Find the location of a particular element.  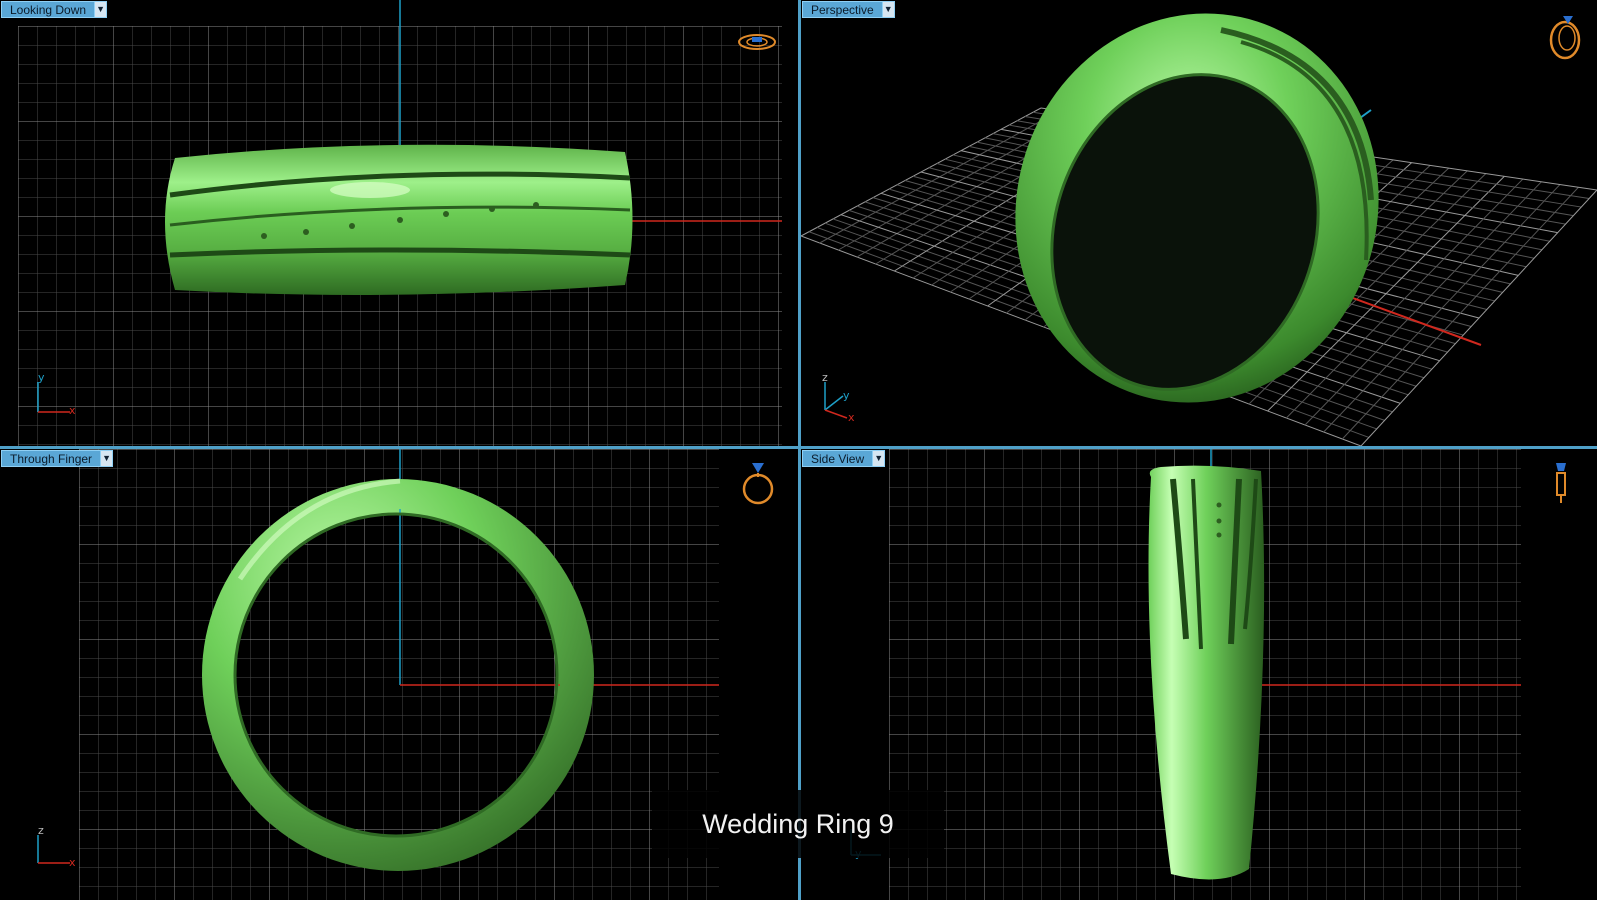

viewport-divider-vertical is located at coordinates (799, 450).